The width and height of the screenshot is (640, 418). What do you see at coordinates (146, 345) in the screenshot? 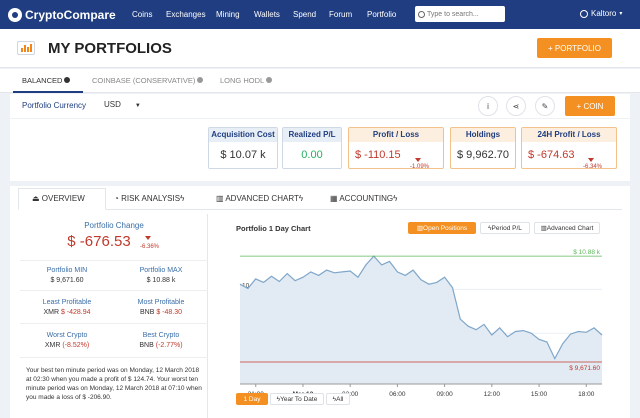
I see `coin-symbol: BNB` at bounding box center [146, 345].